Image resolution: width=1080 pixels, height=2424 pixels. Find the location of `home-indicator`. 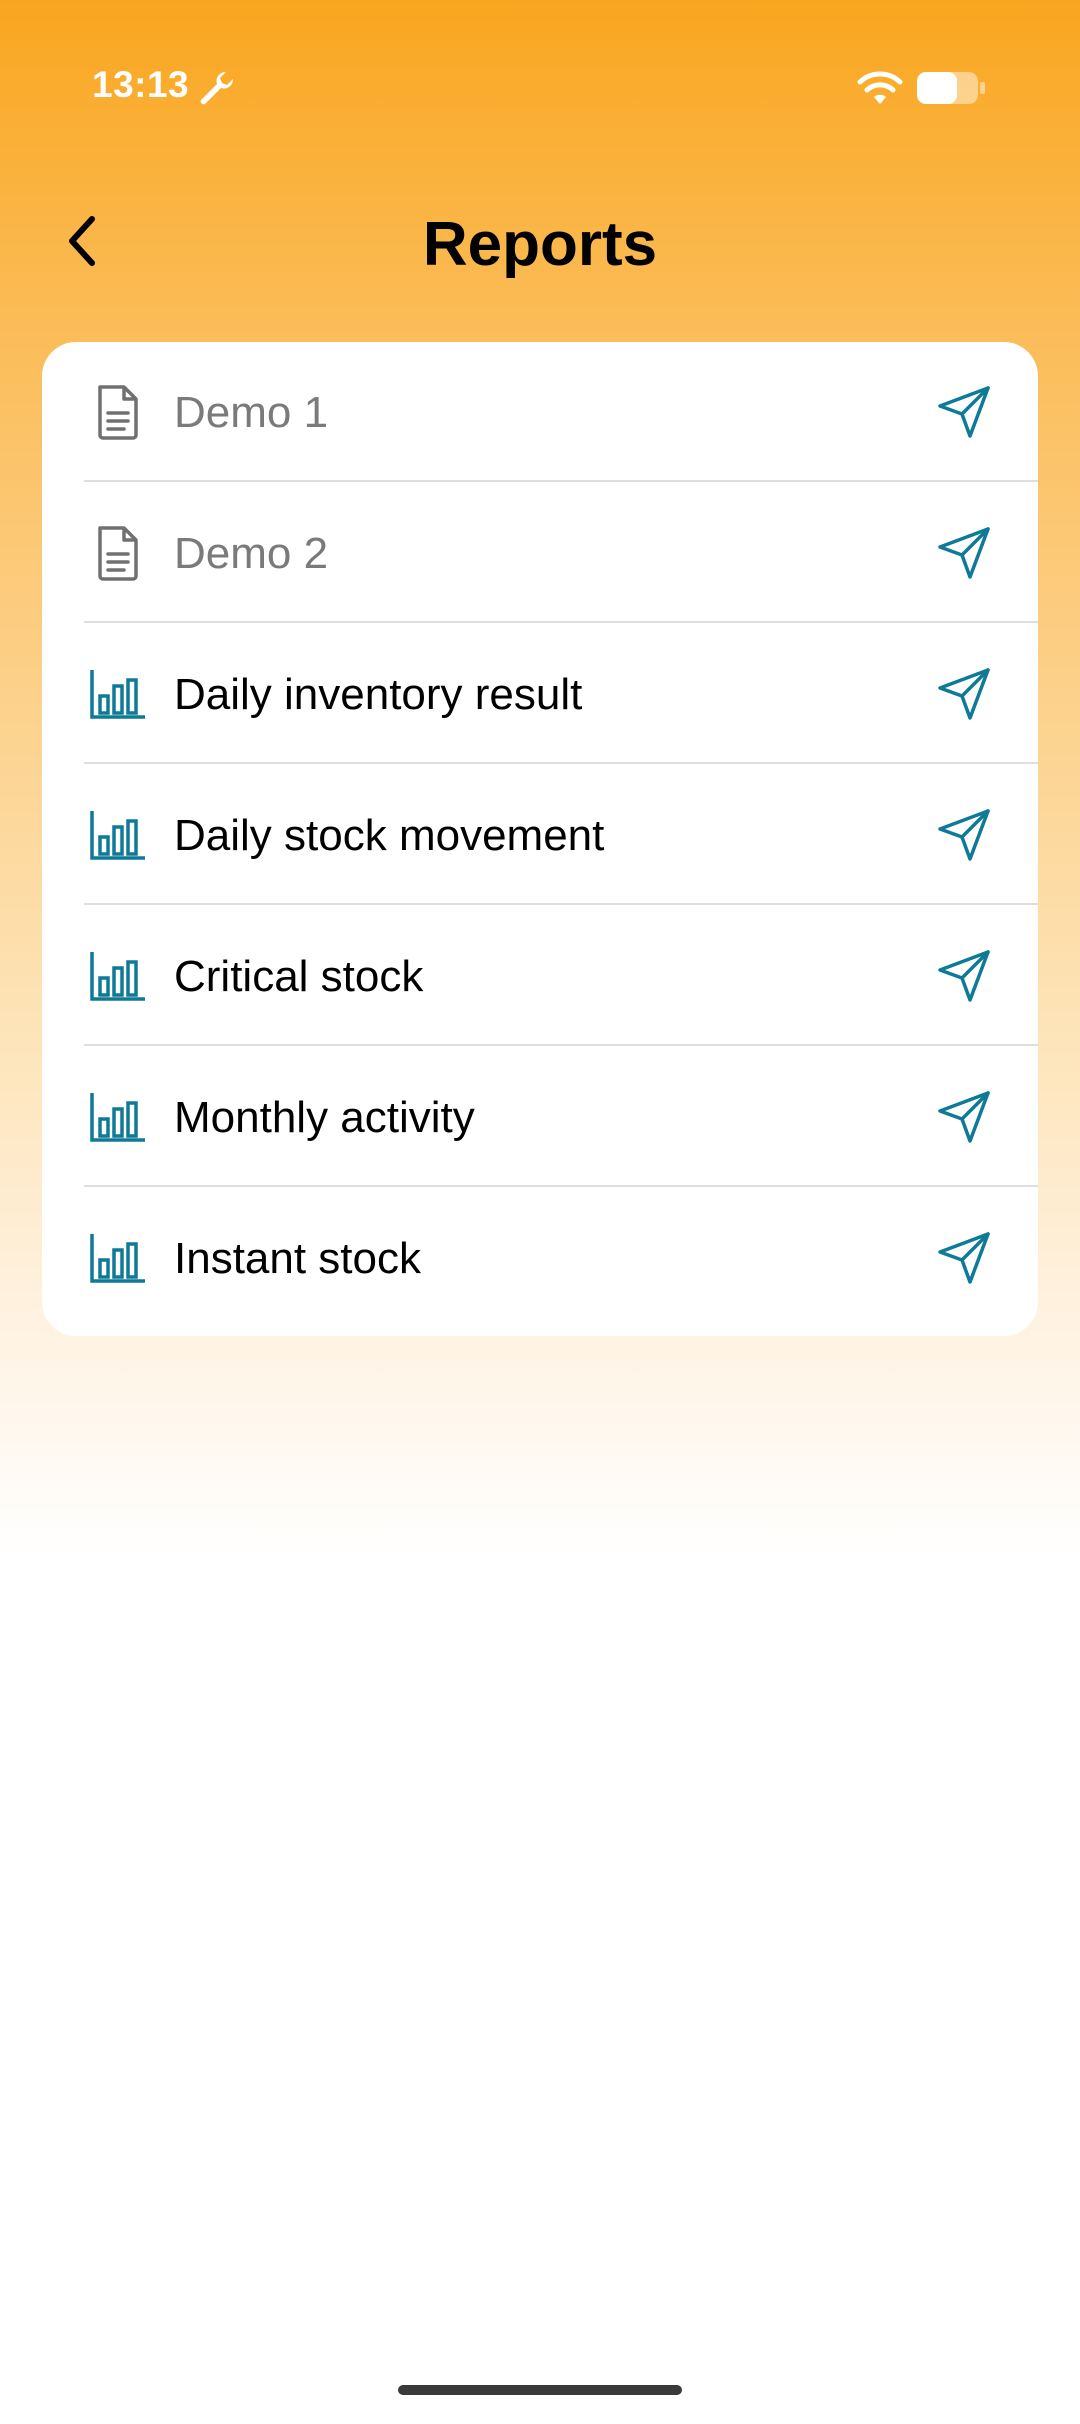

home-indicator is located at coordinates (540, 2390).